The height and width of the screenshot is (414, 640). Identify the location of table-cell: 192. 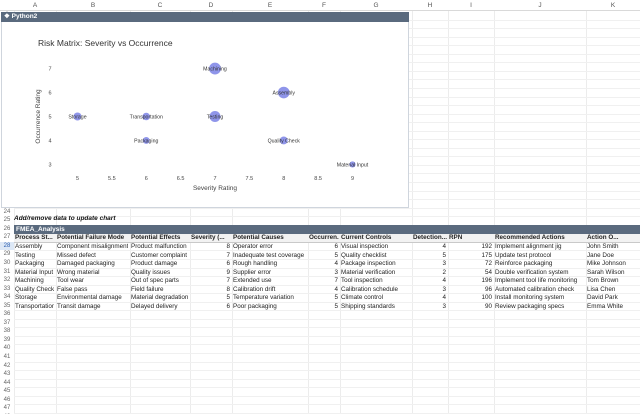
(470, 247).